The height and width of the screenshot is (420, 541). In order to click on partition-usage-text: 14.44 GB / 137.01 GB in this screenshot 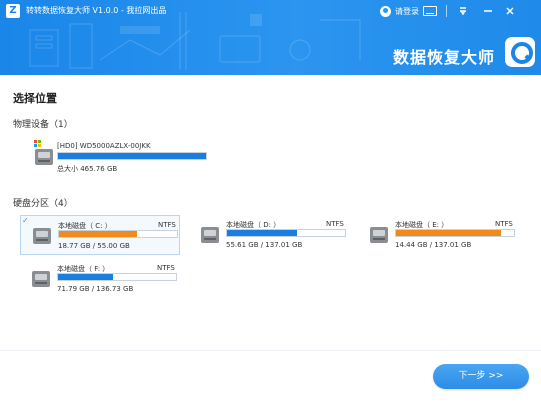, I will do `click(433, 245)`.